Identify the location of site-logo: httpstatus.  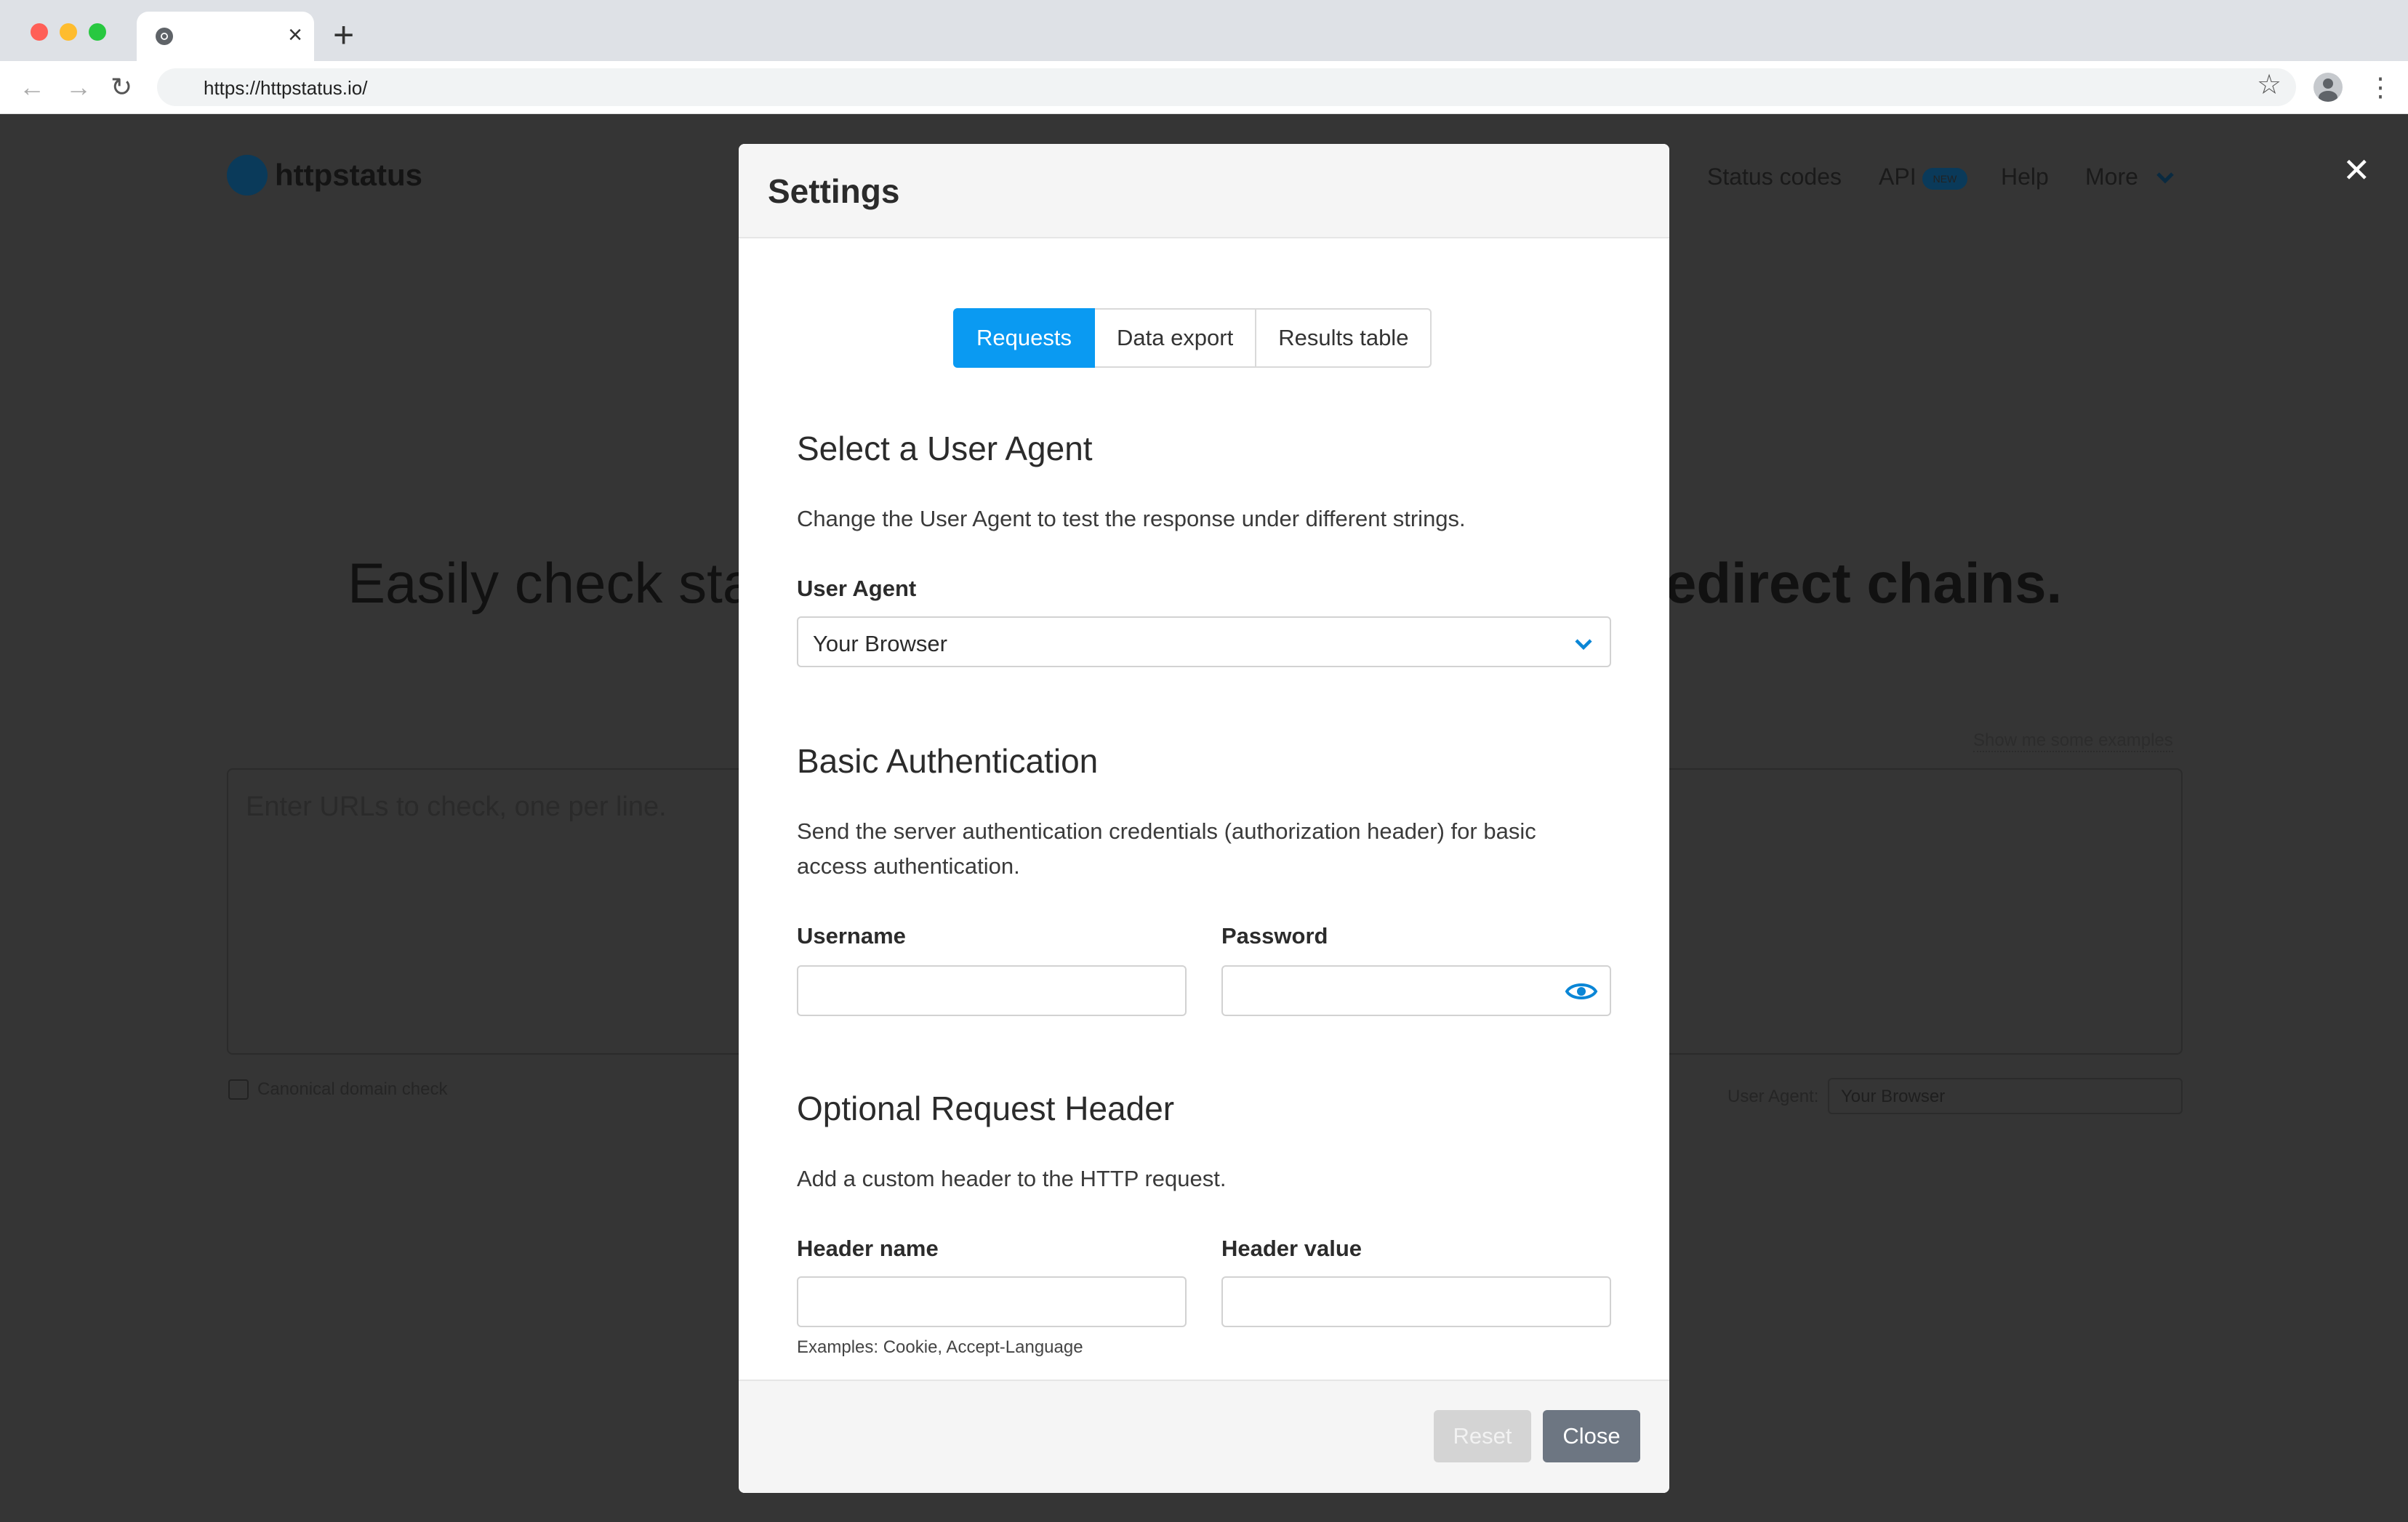
(324, 175).